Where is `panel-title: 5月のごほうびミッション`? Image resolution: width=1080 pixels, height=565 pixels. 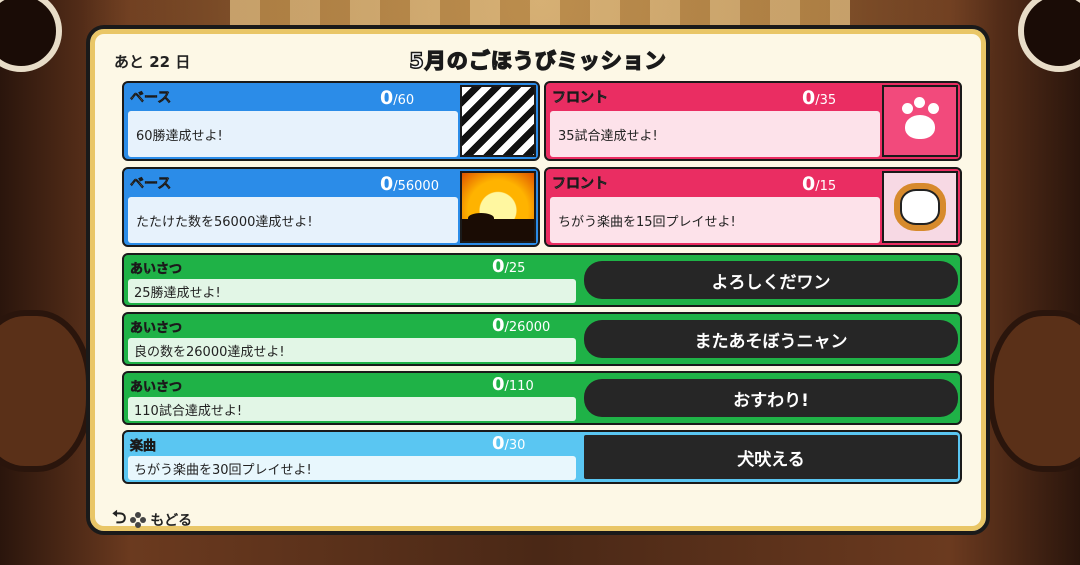
panel-title: 5月のごほうびミッション is located at coordinates (537, 61).